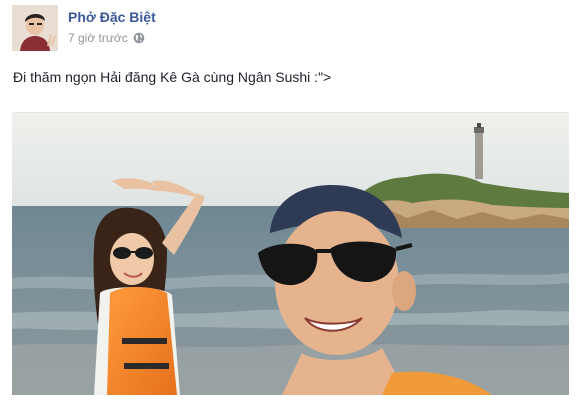 Image resolution: width=580 pixels, height=402 pixels. What do you see at coordinates (139, 38) in the screenshot?
I see `globe-icon` at bounding box center [139, 38].